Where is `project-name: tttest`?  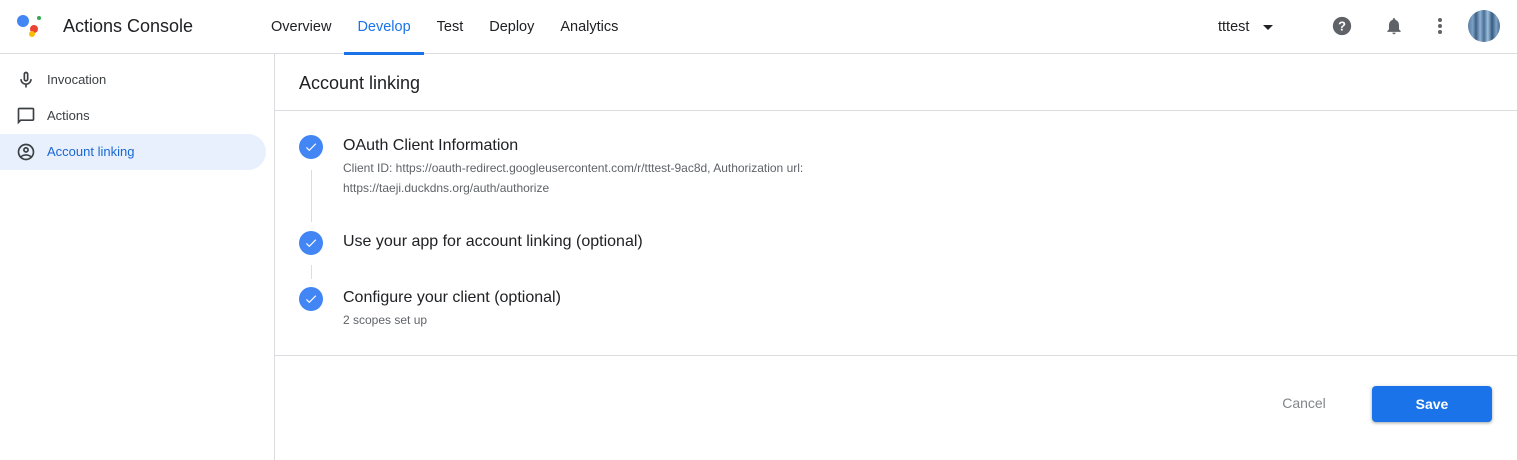
project-name: tttest is located at coordinates (1234, 27).